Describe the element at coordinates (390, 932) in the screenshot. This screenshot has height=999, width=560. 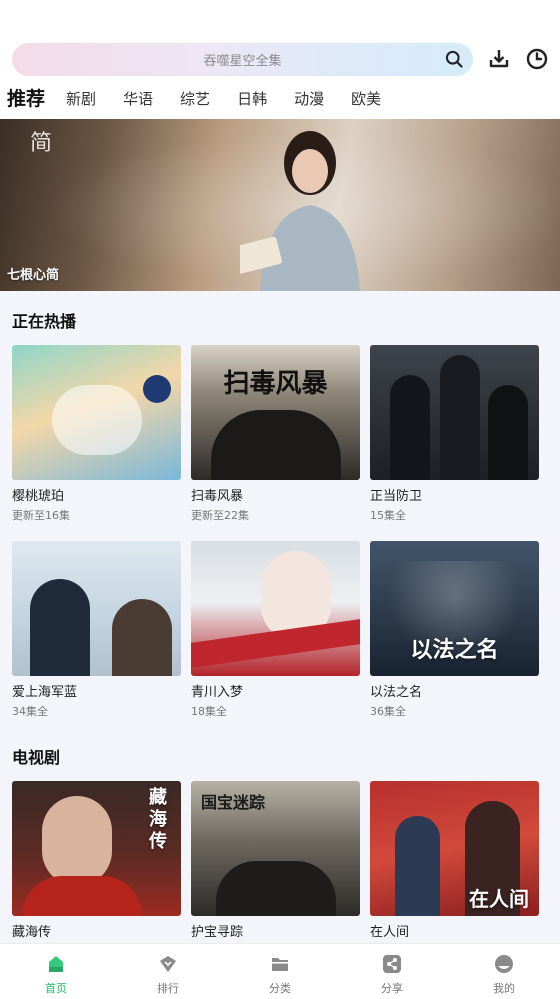
I see `card-title: 在人间` at that location.